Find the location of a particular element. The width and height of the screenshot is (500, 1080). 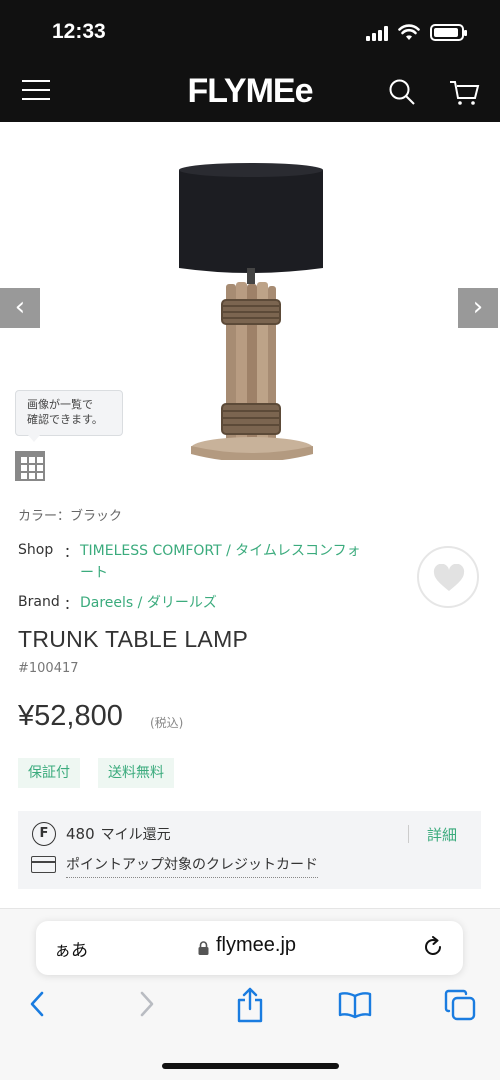

product-title: TRUNK TABLE LAMP is located at coordinates (133, 639).